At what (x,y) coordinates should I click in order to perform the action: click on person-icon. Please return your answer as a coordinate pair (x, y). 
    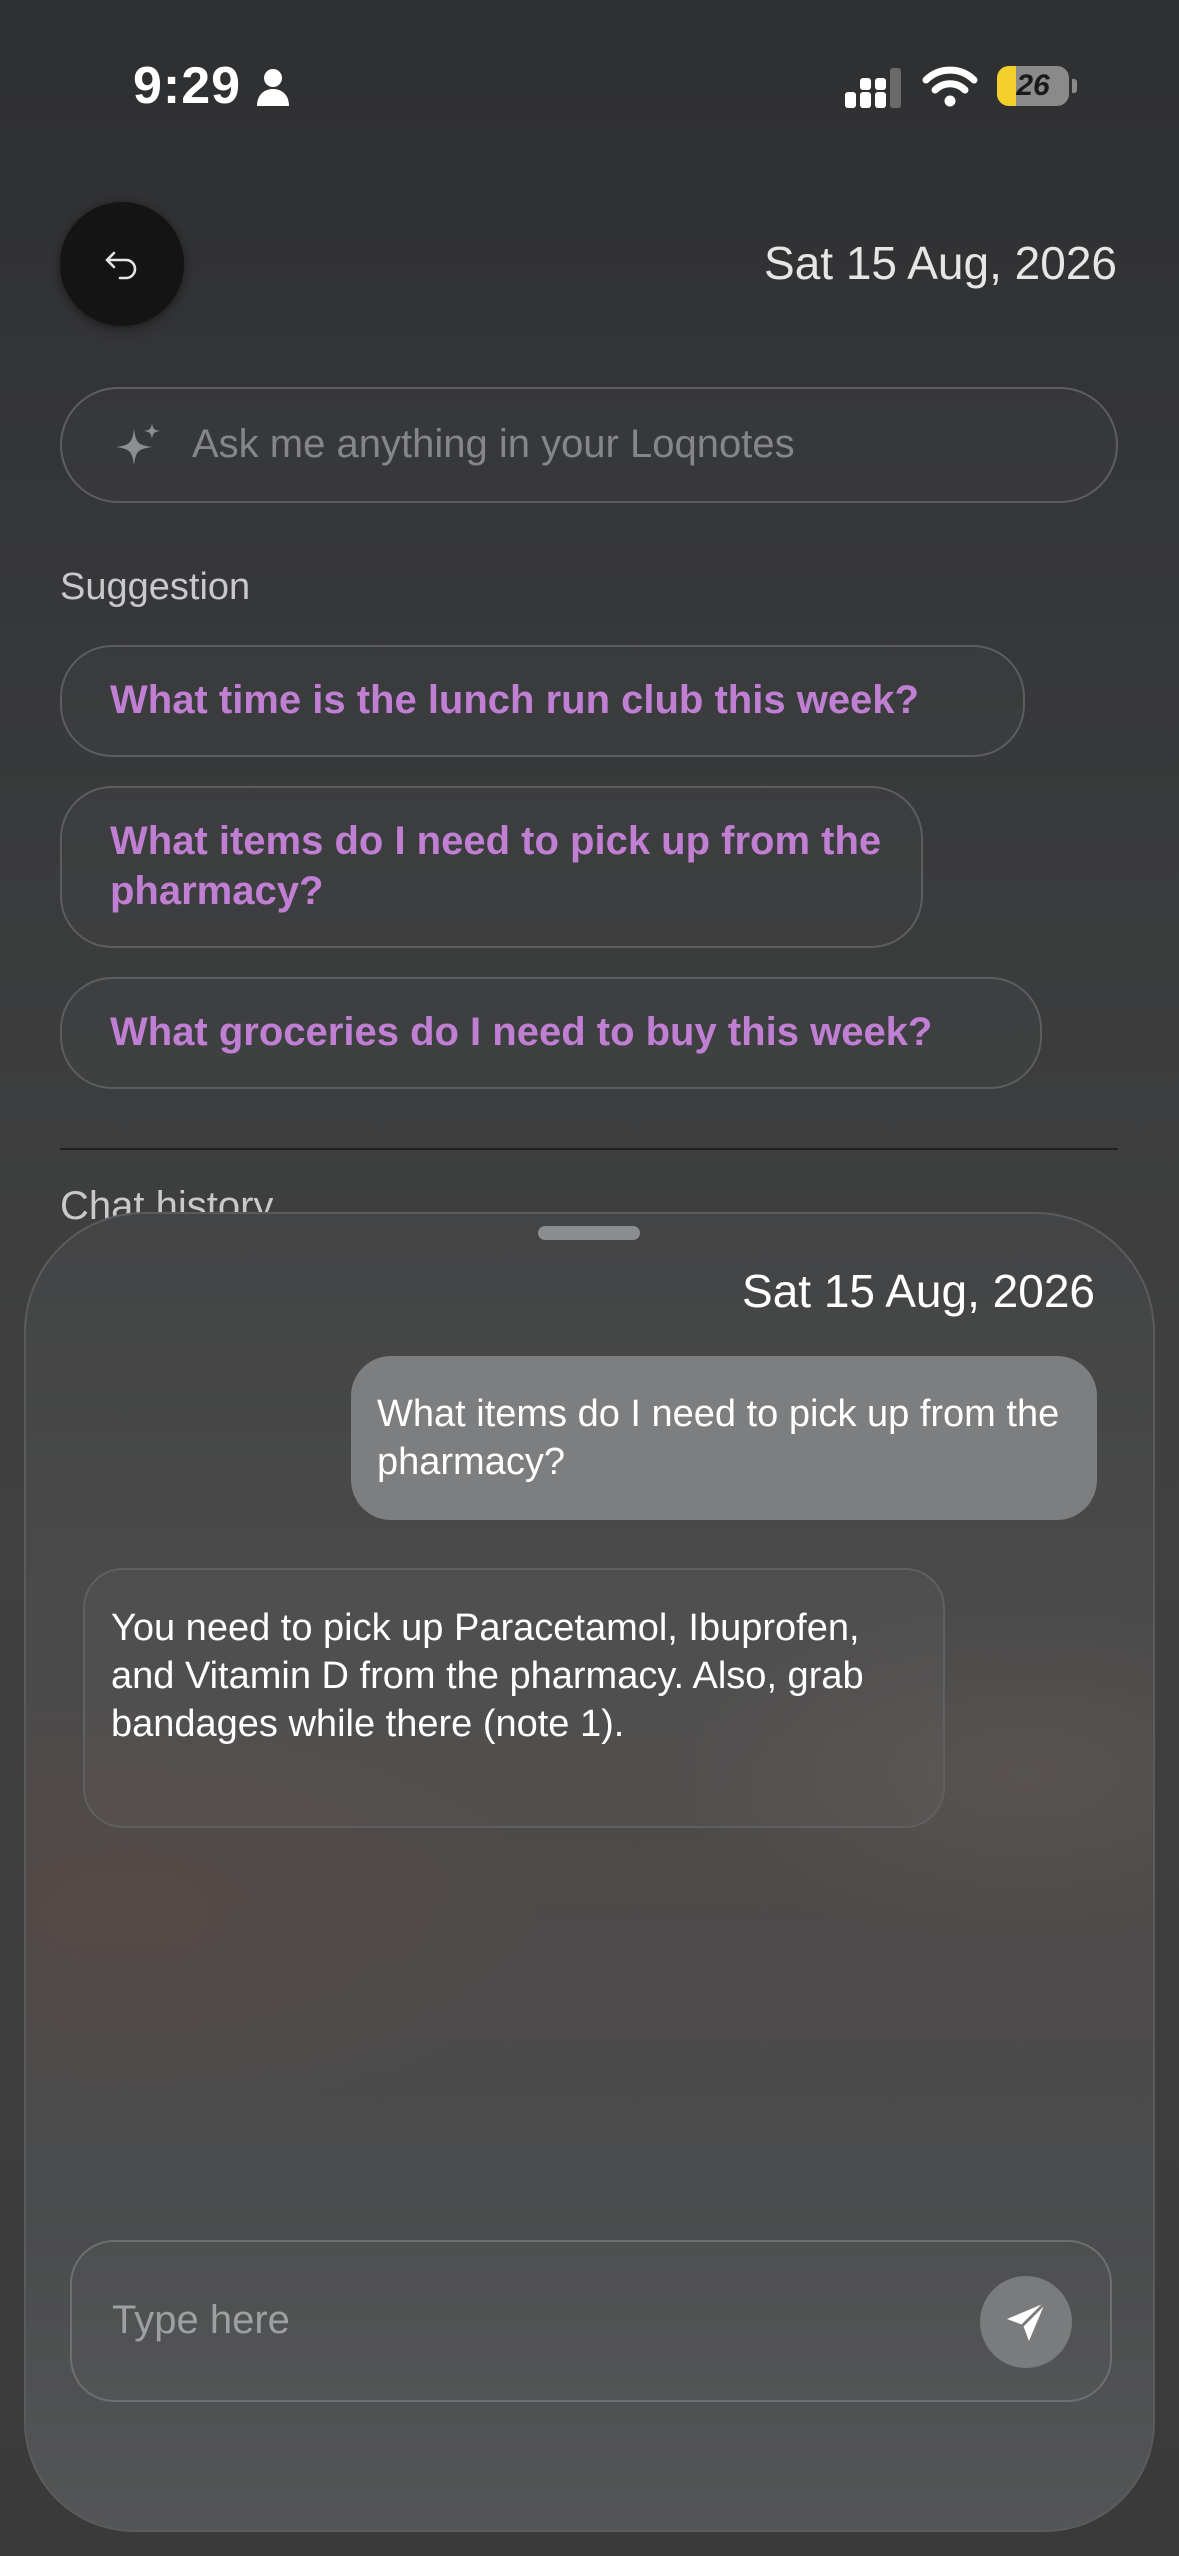
    Looking at the image, I should click on (273, 87).